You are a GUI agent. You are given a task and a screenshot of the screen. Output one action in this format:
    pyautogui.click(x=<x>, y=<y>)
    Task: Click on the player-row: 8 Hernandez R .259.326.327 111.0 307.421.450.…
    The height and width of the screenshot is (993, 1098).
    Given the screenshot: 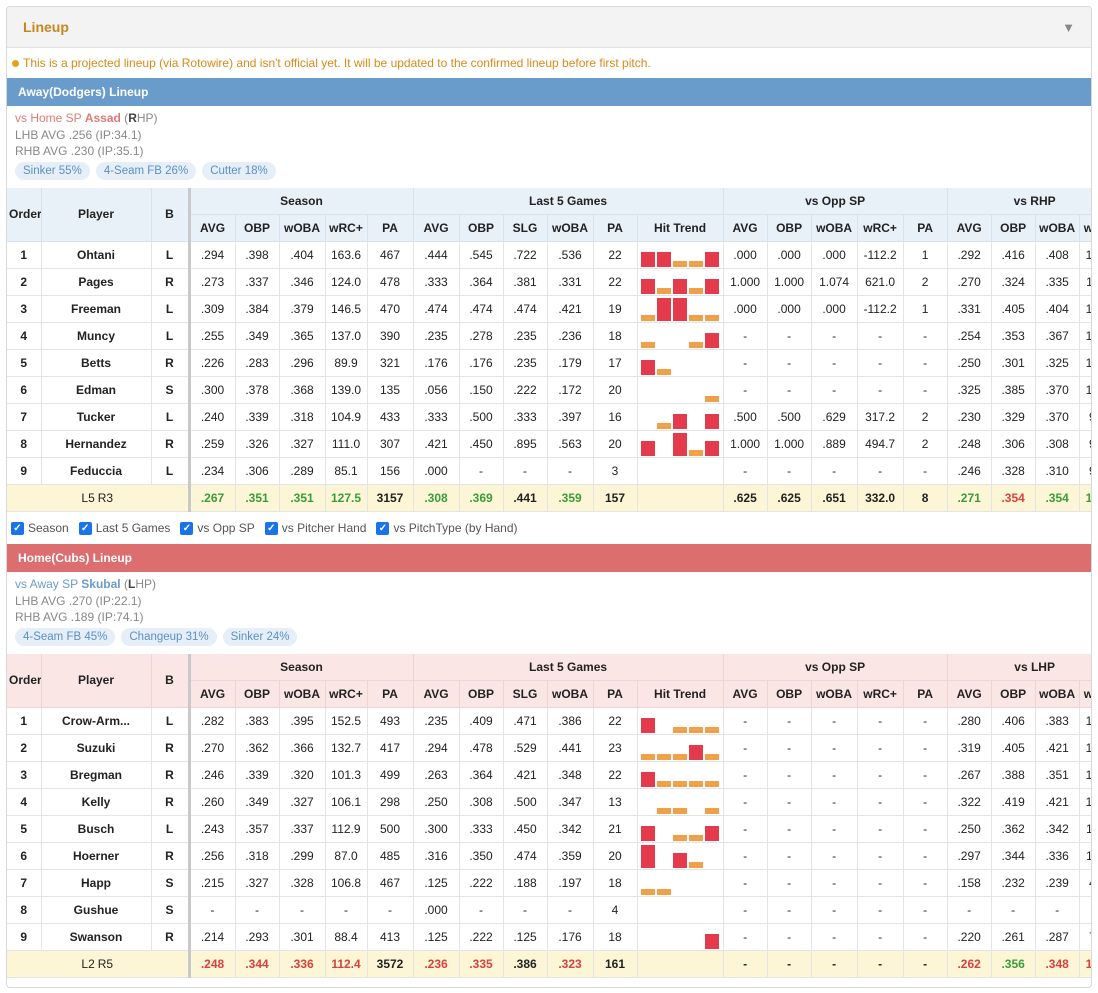 What is the action you would take?
    pyautogui.click(x=549, y=444)
    